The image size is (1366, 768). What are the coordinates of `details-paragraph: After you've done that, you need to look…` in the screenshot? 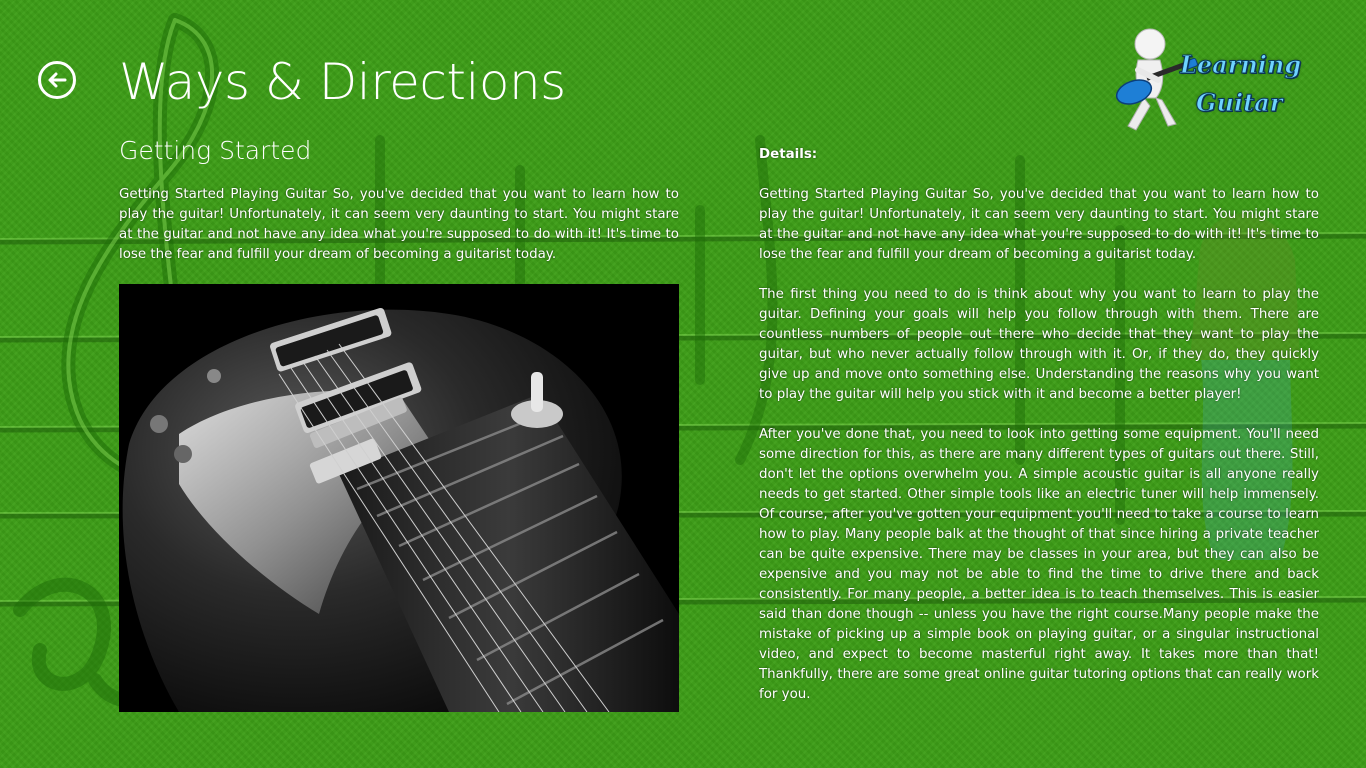 It's located at (1039, 564).